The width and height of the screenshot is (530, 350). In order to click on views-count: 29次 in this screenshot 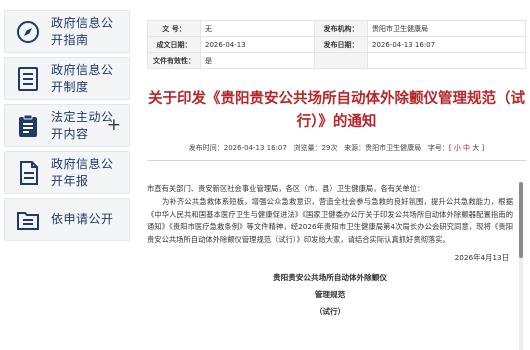, I will do `click(329, 148)`.